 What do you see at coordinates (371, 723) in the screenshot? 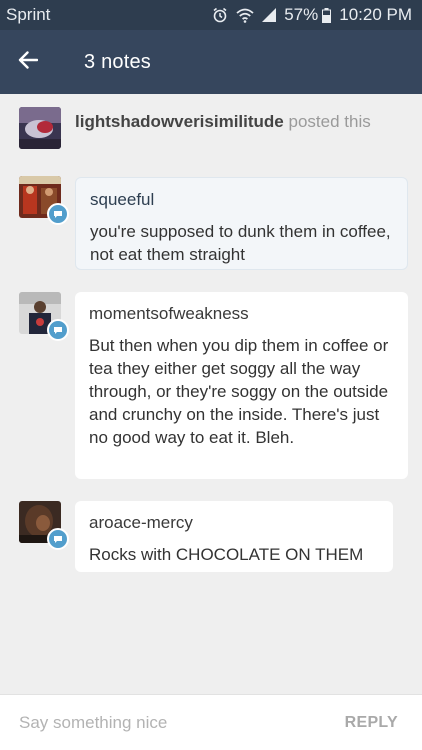
I see `reply-button: REPLY` at bounding box center [371, 723].